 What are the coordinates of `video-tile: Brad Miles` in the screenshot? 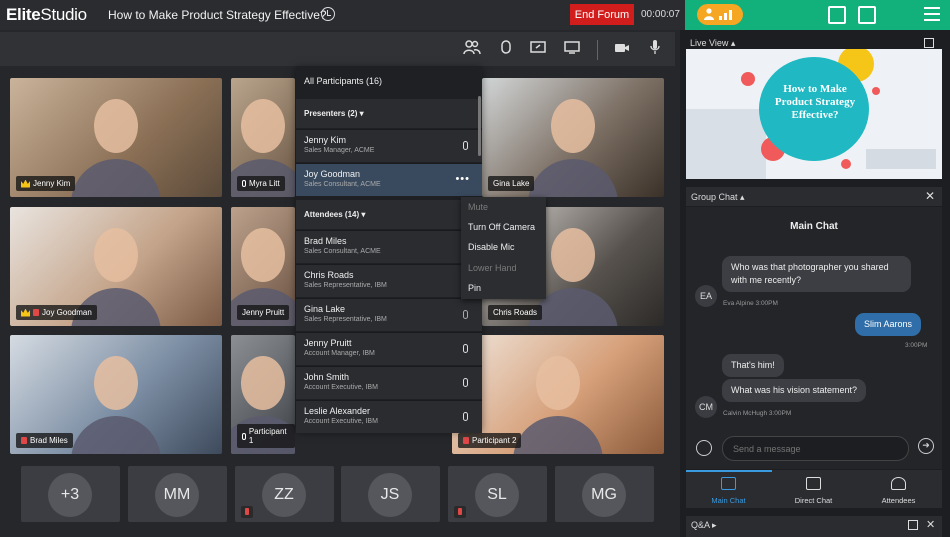 It's located at (116, 394).